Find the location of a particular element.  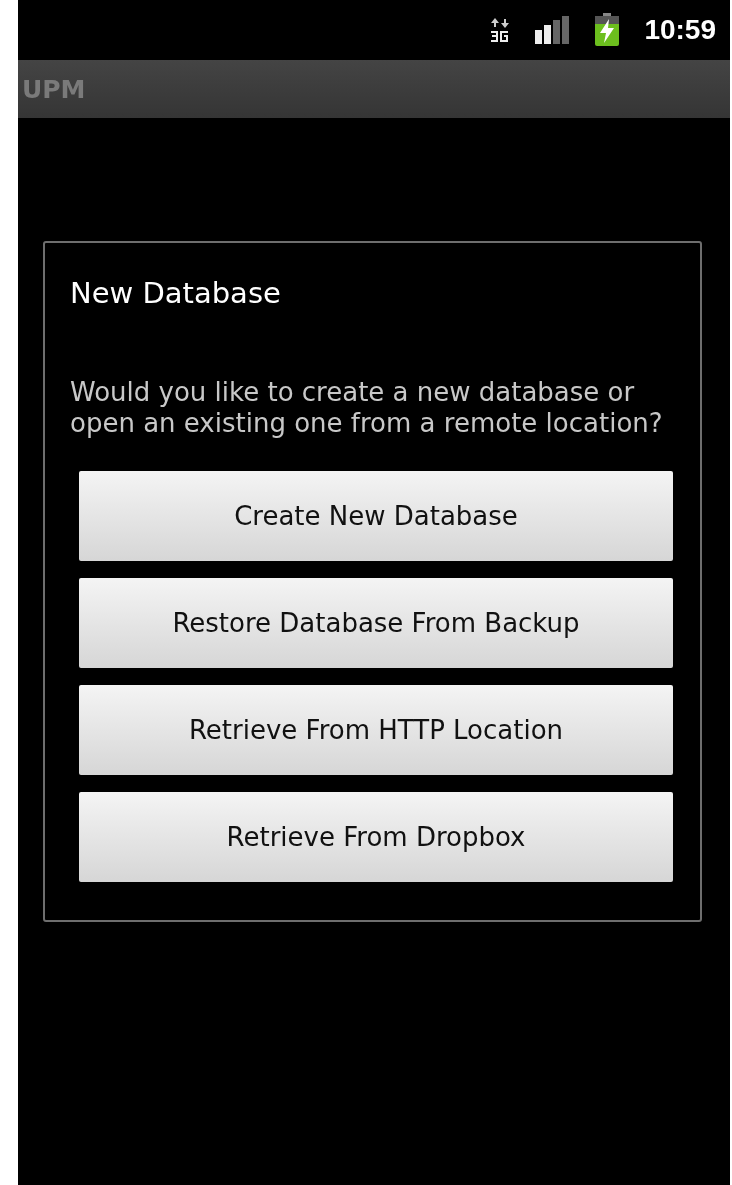

dialog-button: Retrieve From Dropbox is located at coordinates (376, 837).